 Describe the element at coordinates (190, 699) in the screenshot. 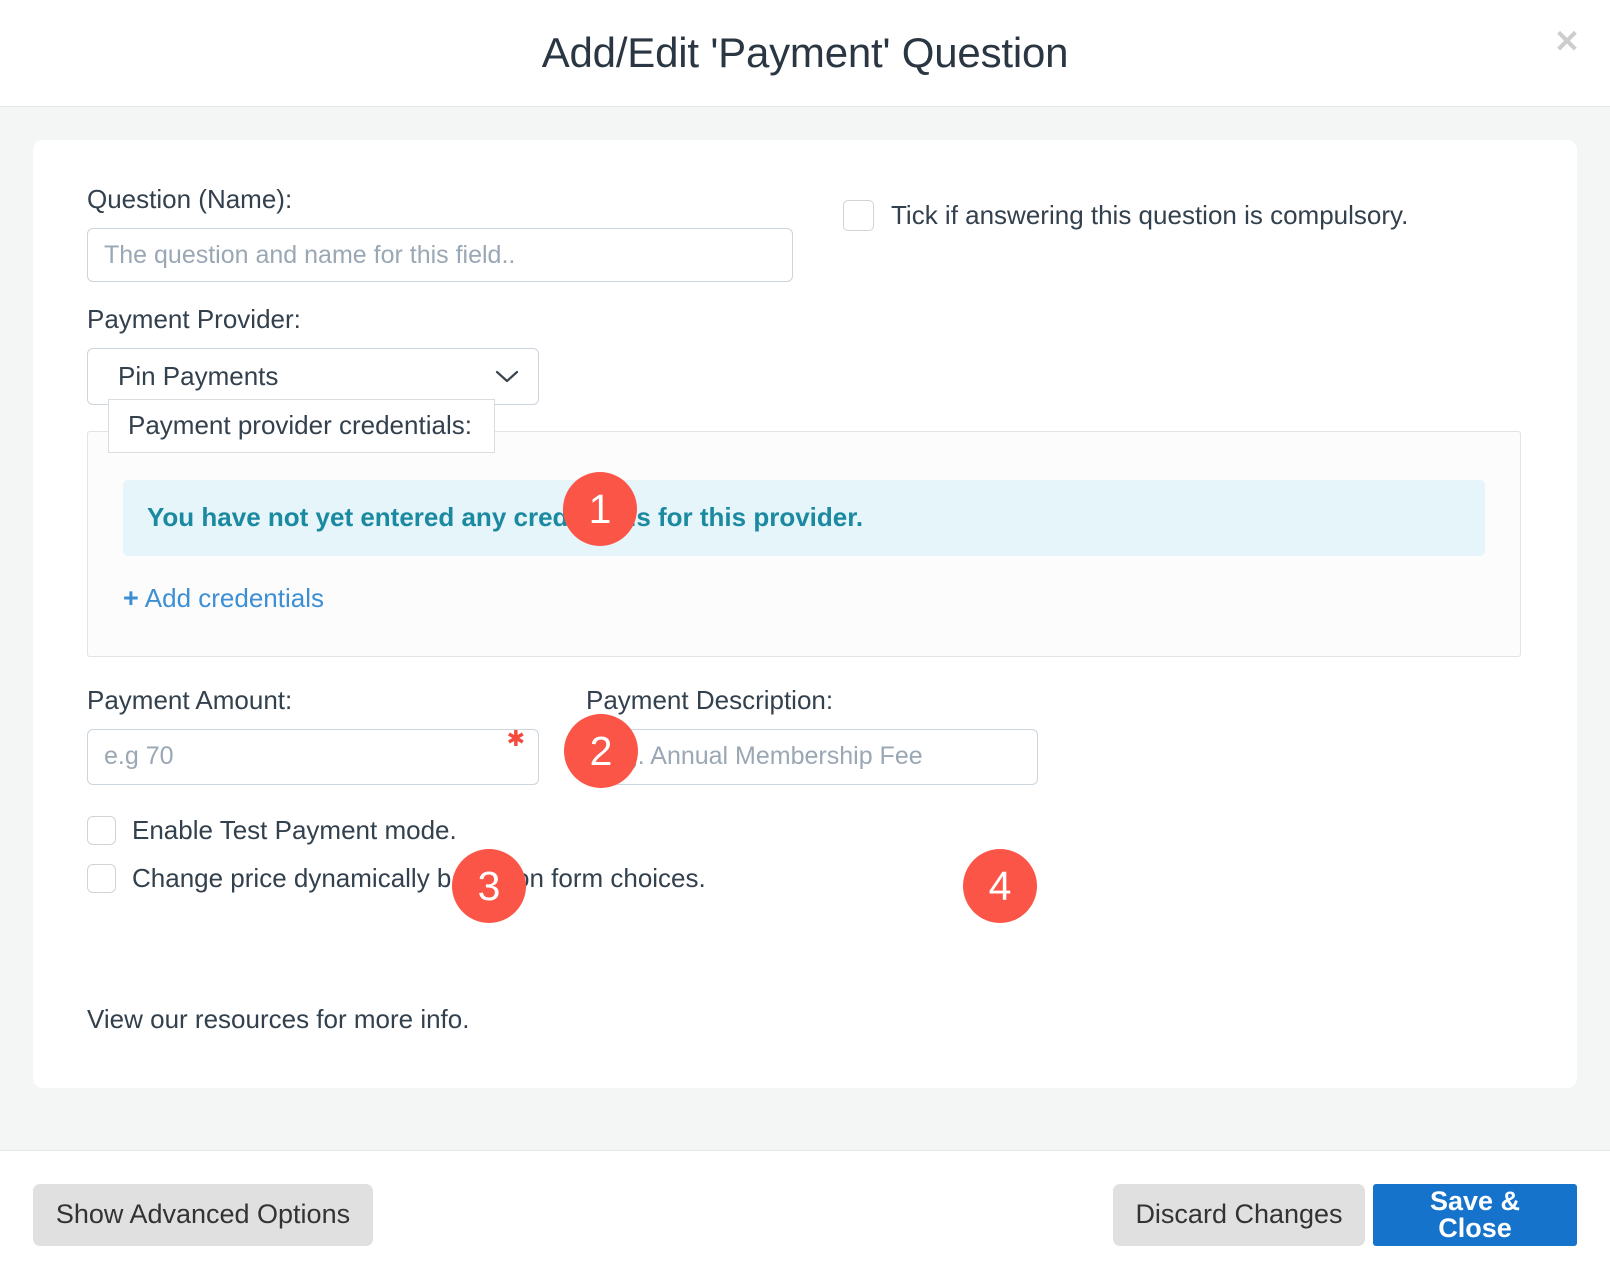

I see `payment-amount-label: Payment Amount:` at that location.